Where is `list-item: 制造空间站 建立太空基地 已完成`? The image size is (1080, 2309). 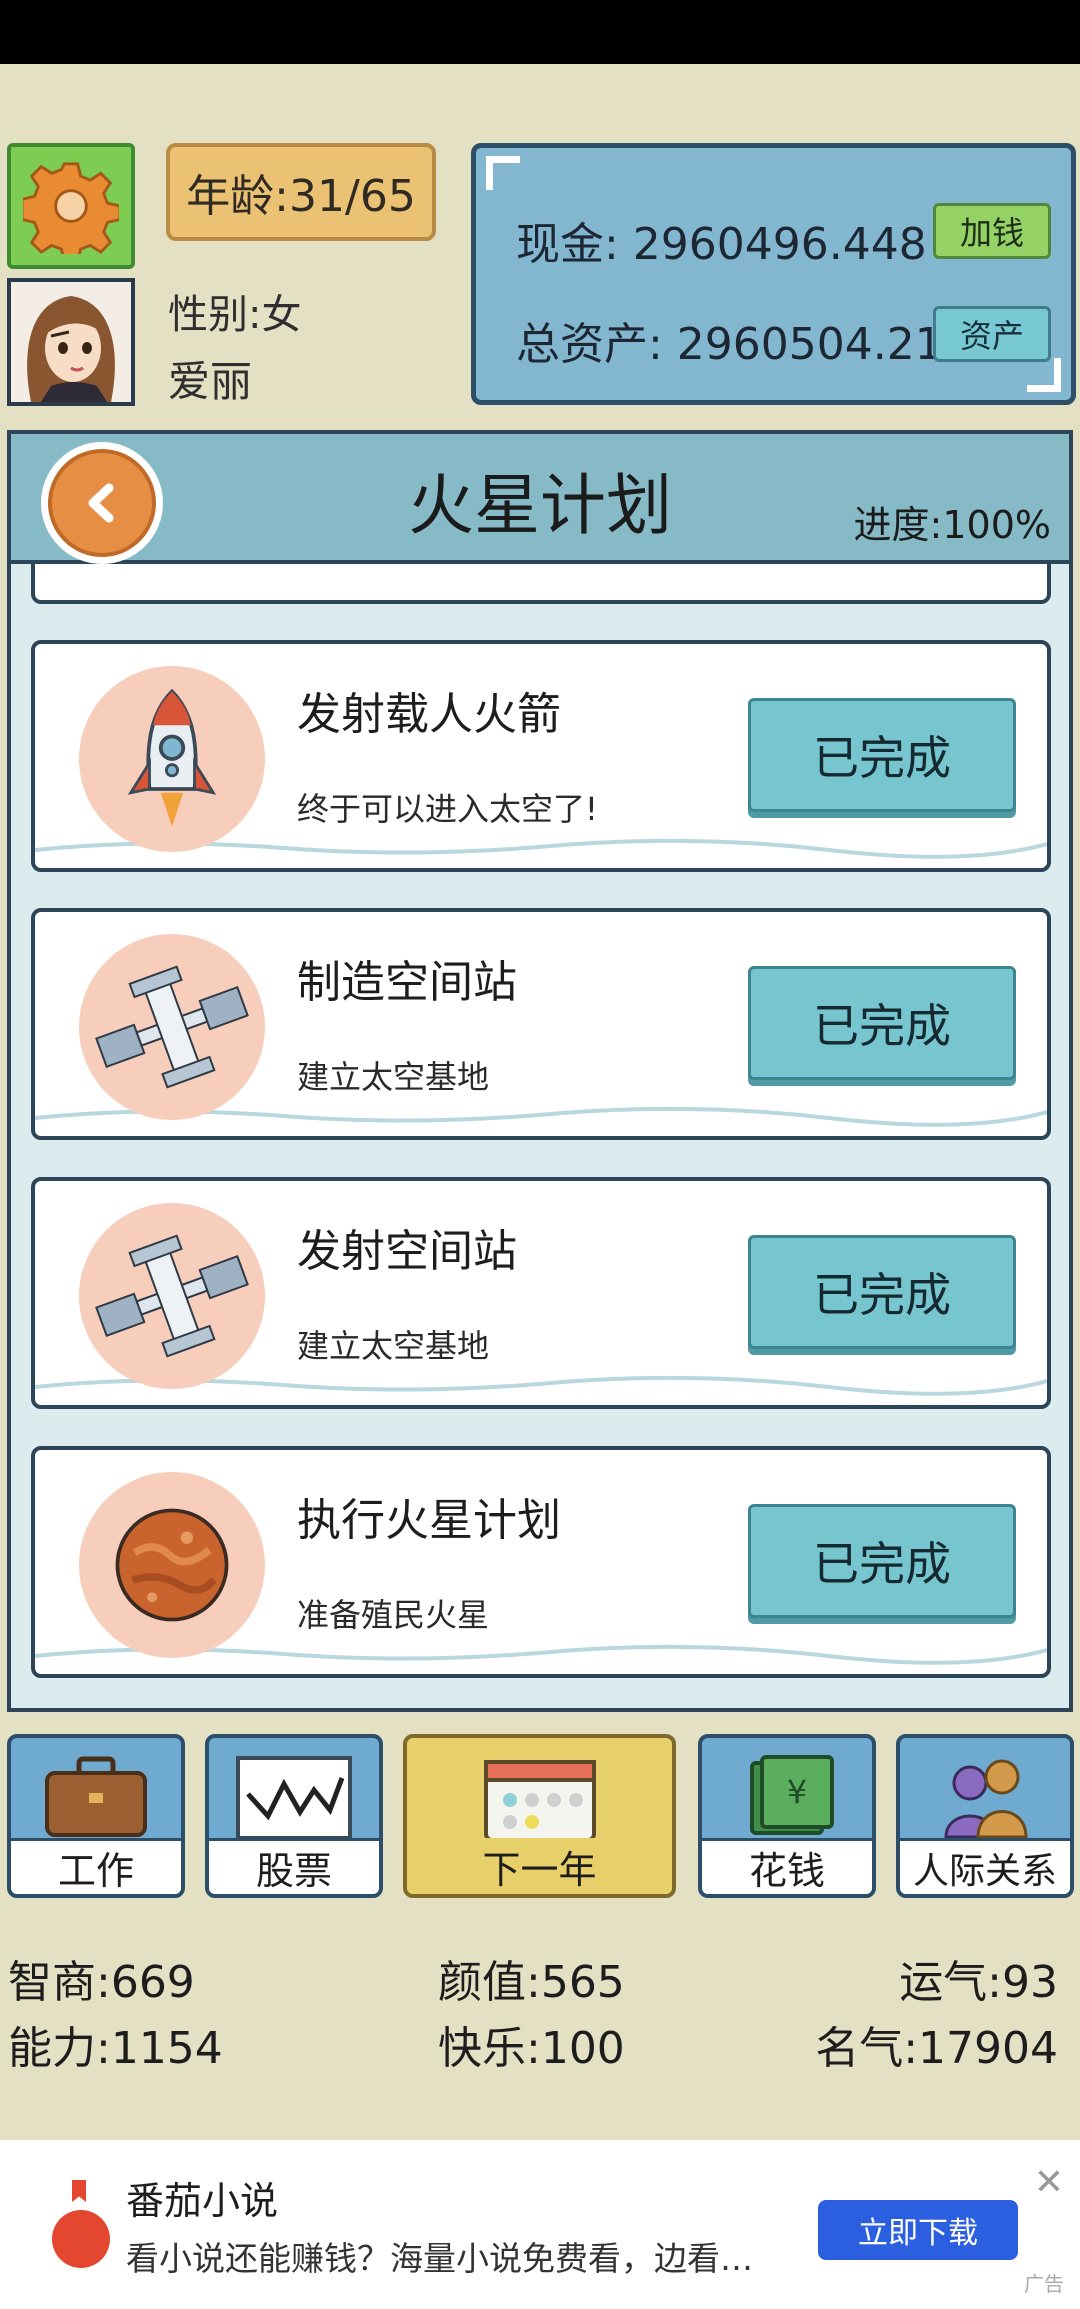 list-item: 制造空间站 建立太空基地 已完成 is located at coordinates (541, 1024).